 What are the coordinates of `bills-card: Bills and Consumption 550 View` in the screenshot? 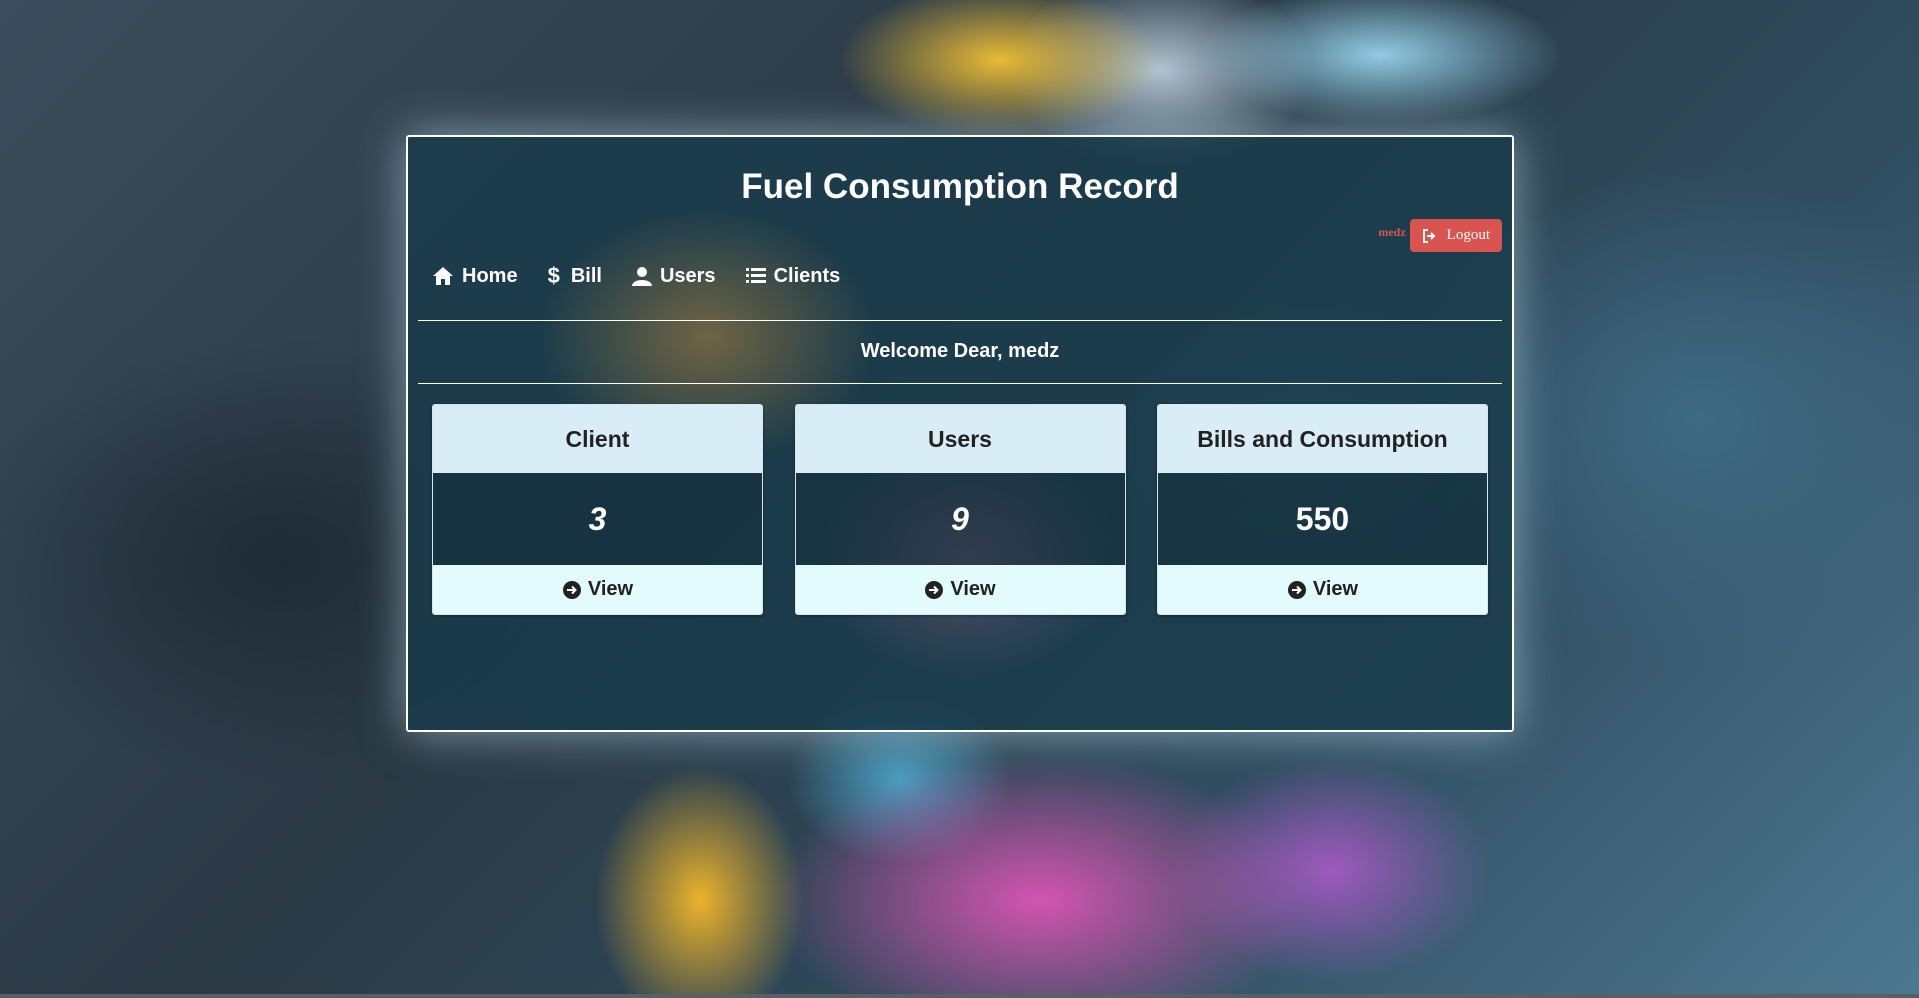 It's located at (1322, 509).